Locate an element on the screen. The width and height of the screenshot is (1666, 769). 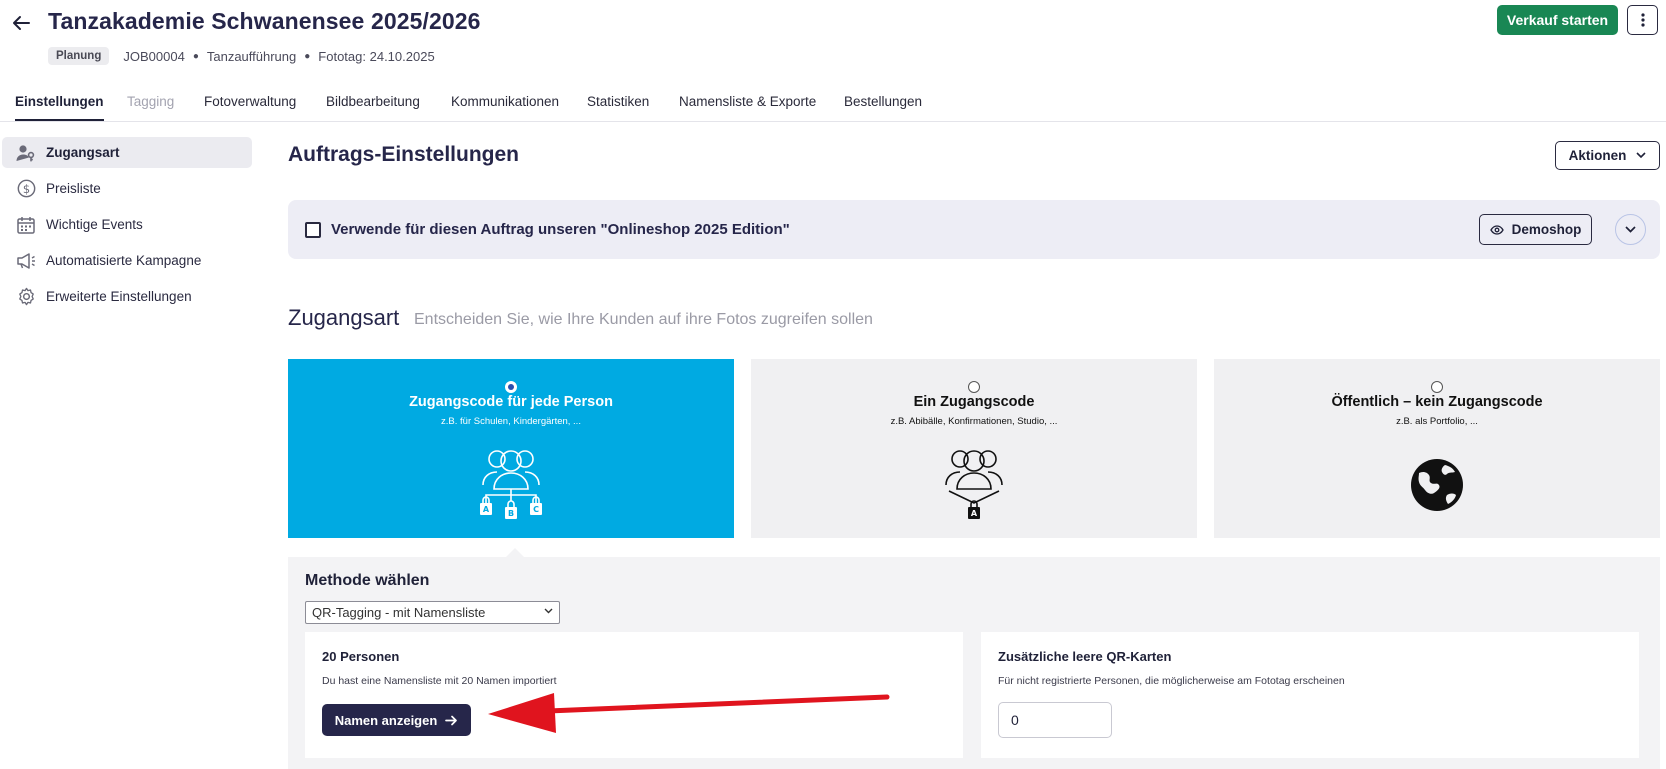
main-title: Auftrags-Einstellungen is located at coordinates (404, 154).